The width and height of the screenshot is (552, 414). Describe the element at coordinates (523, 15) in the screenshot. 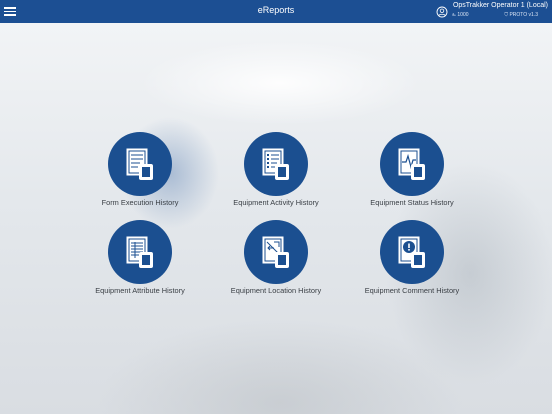

I see `version-value: PROTO v1.3` at that location.